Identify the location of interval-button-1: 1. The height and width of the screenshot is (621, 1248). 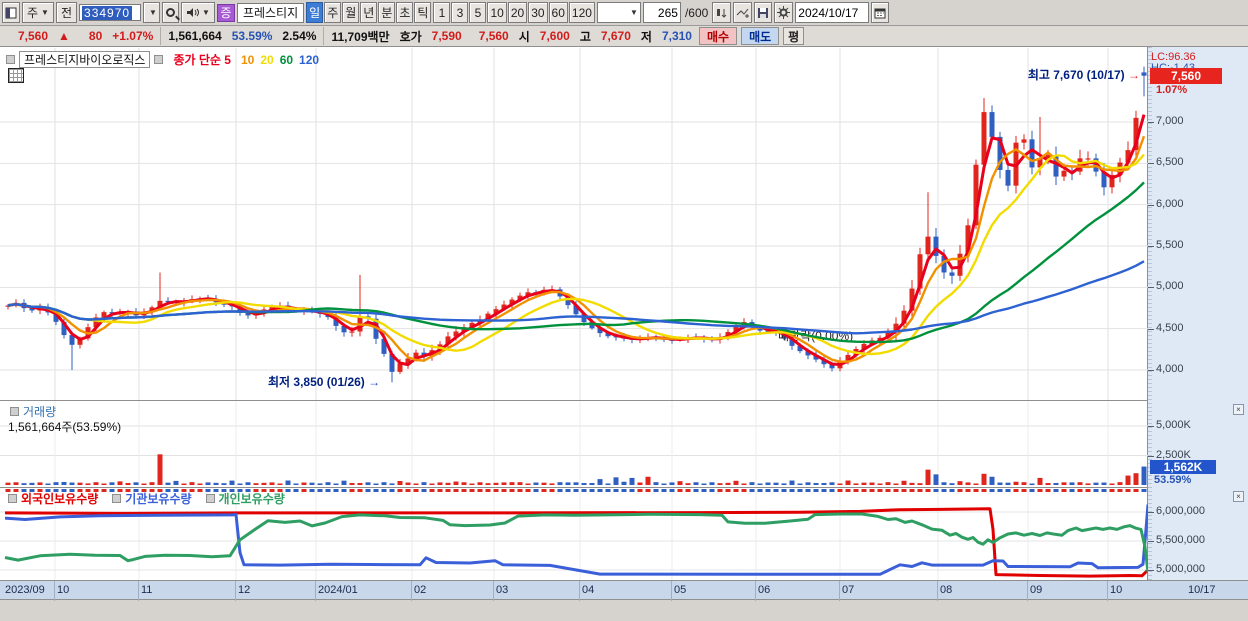
(442, 12).